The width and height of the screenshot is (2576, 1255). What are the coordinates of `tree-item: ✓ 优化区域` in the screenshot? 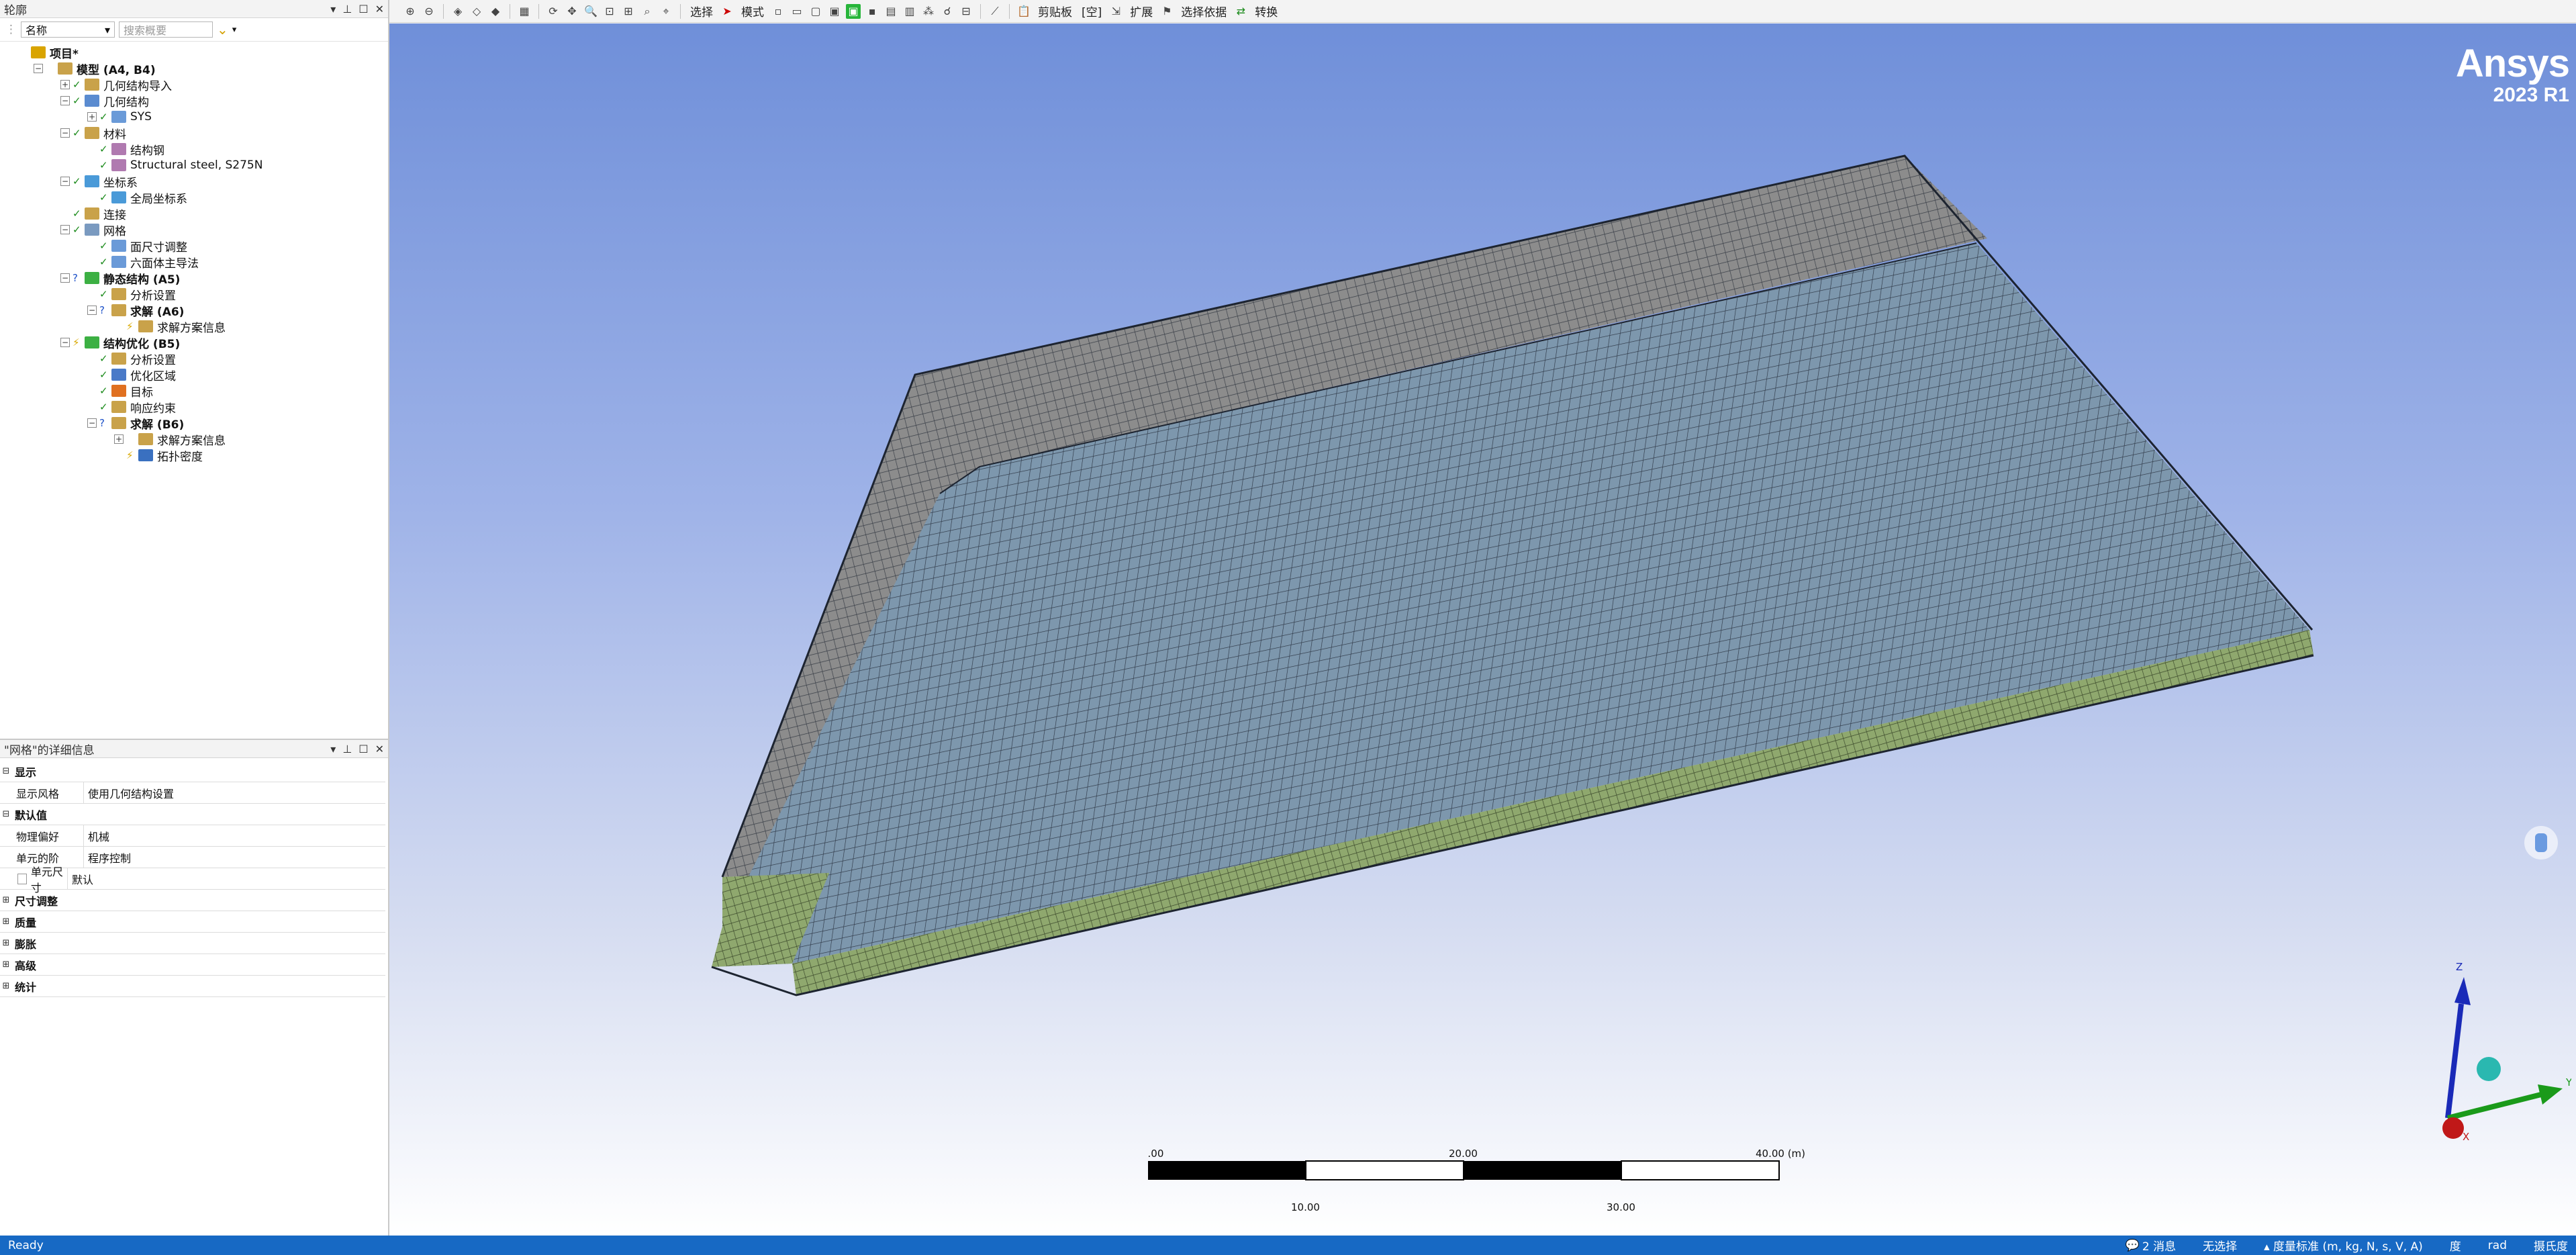 It's located at (194, 375).